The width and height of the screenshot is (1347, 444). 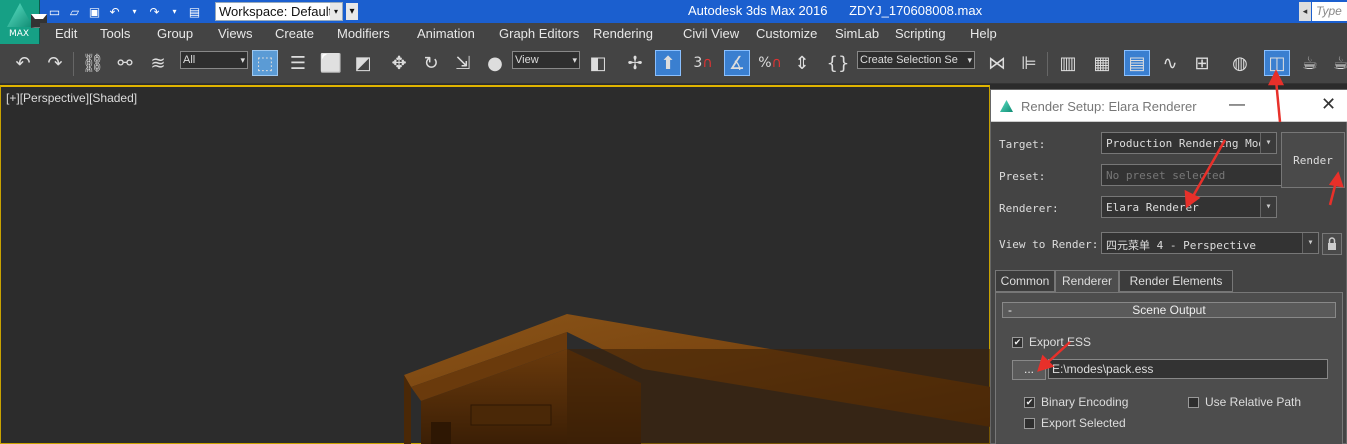 What do you see at coordinates (235, 33) in the screenshot?
I see `menu-views: Views` at bounding box center [235, 33].